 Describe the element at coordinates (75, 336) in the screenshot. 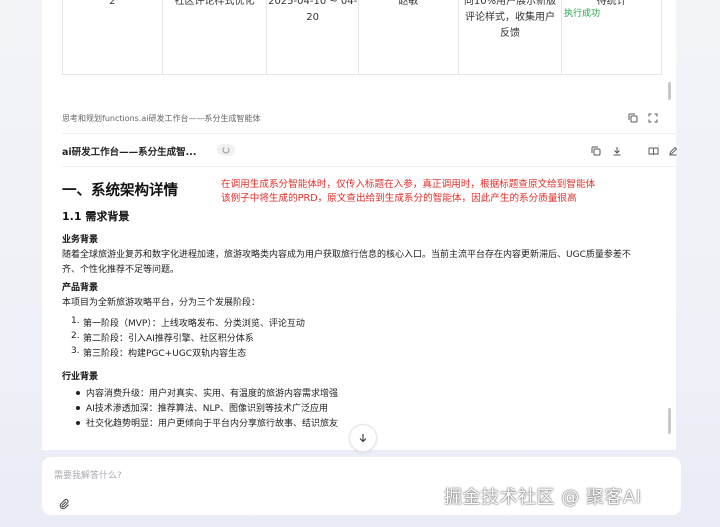

I see `list-number: 2.` at that location.